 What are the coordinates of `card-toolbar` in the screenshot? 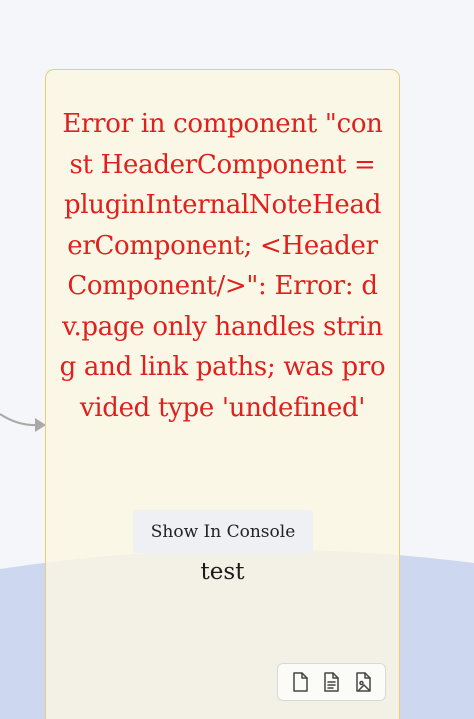 It's located at (331, 682).